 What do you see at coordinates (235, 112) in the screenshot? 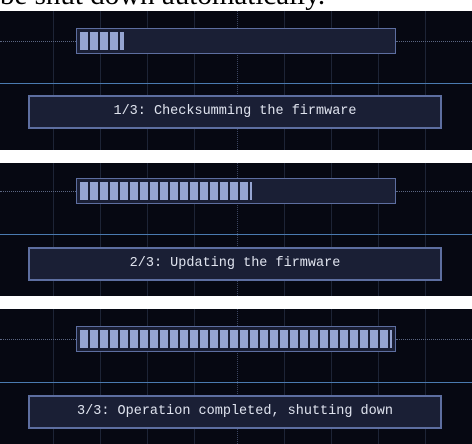
I see `status-message: 1/3: Checksumming the firmware` at bounding box center [235, 112].